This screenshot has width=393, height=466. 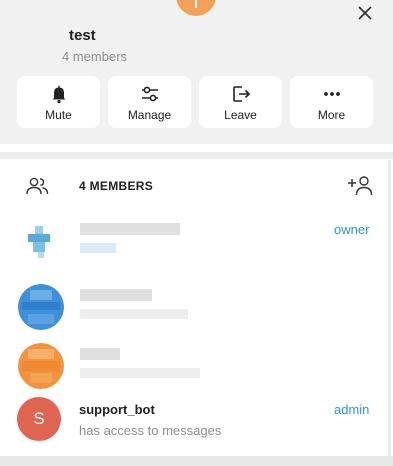 I want to click on mute-label: Mute, so click(x=58, y=115).